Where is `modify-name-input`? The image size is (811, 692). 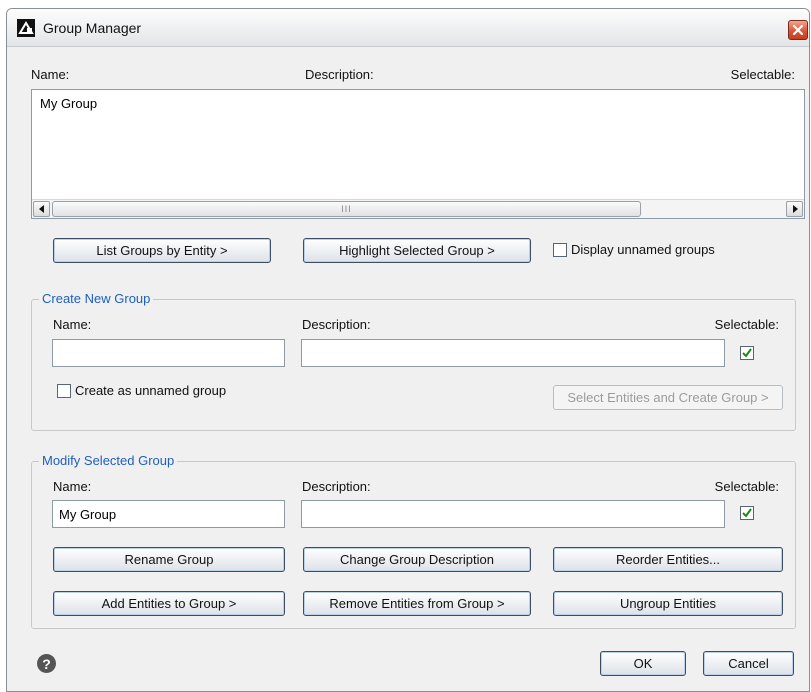 modify-name-input is located at coordinates (168, 514).